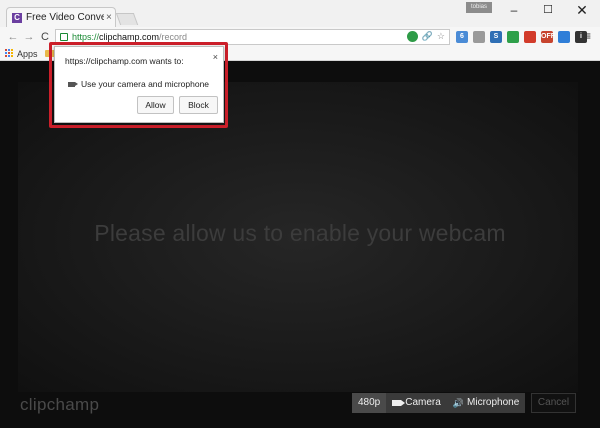 The width and height of the screenshot is (600, 428). Describe the element at coordinates (530, 37) in the screenshot. I see `extension-red-icon` at that location.